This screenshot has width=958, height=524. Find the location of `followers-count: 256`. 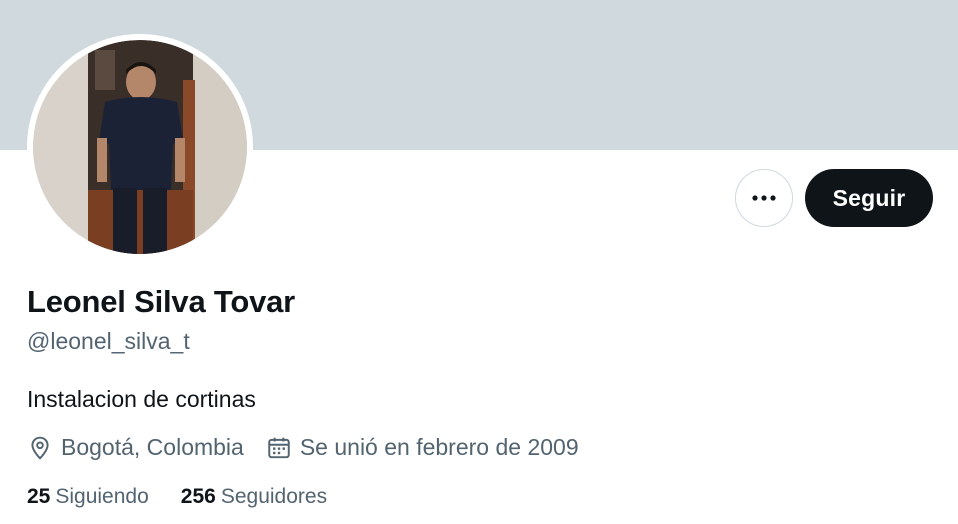

followers-count: 256 is located at coordinates (198, 496).